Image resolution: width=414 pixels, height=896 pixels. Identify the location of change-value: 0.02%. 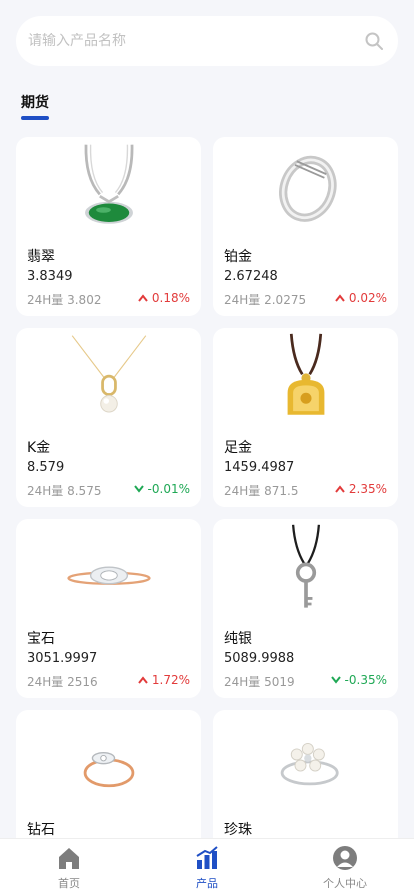
(367, 298).